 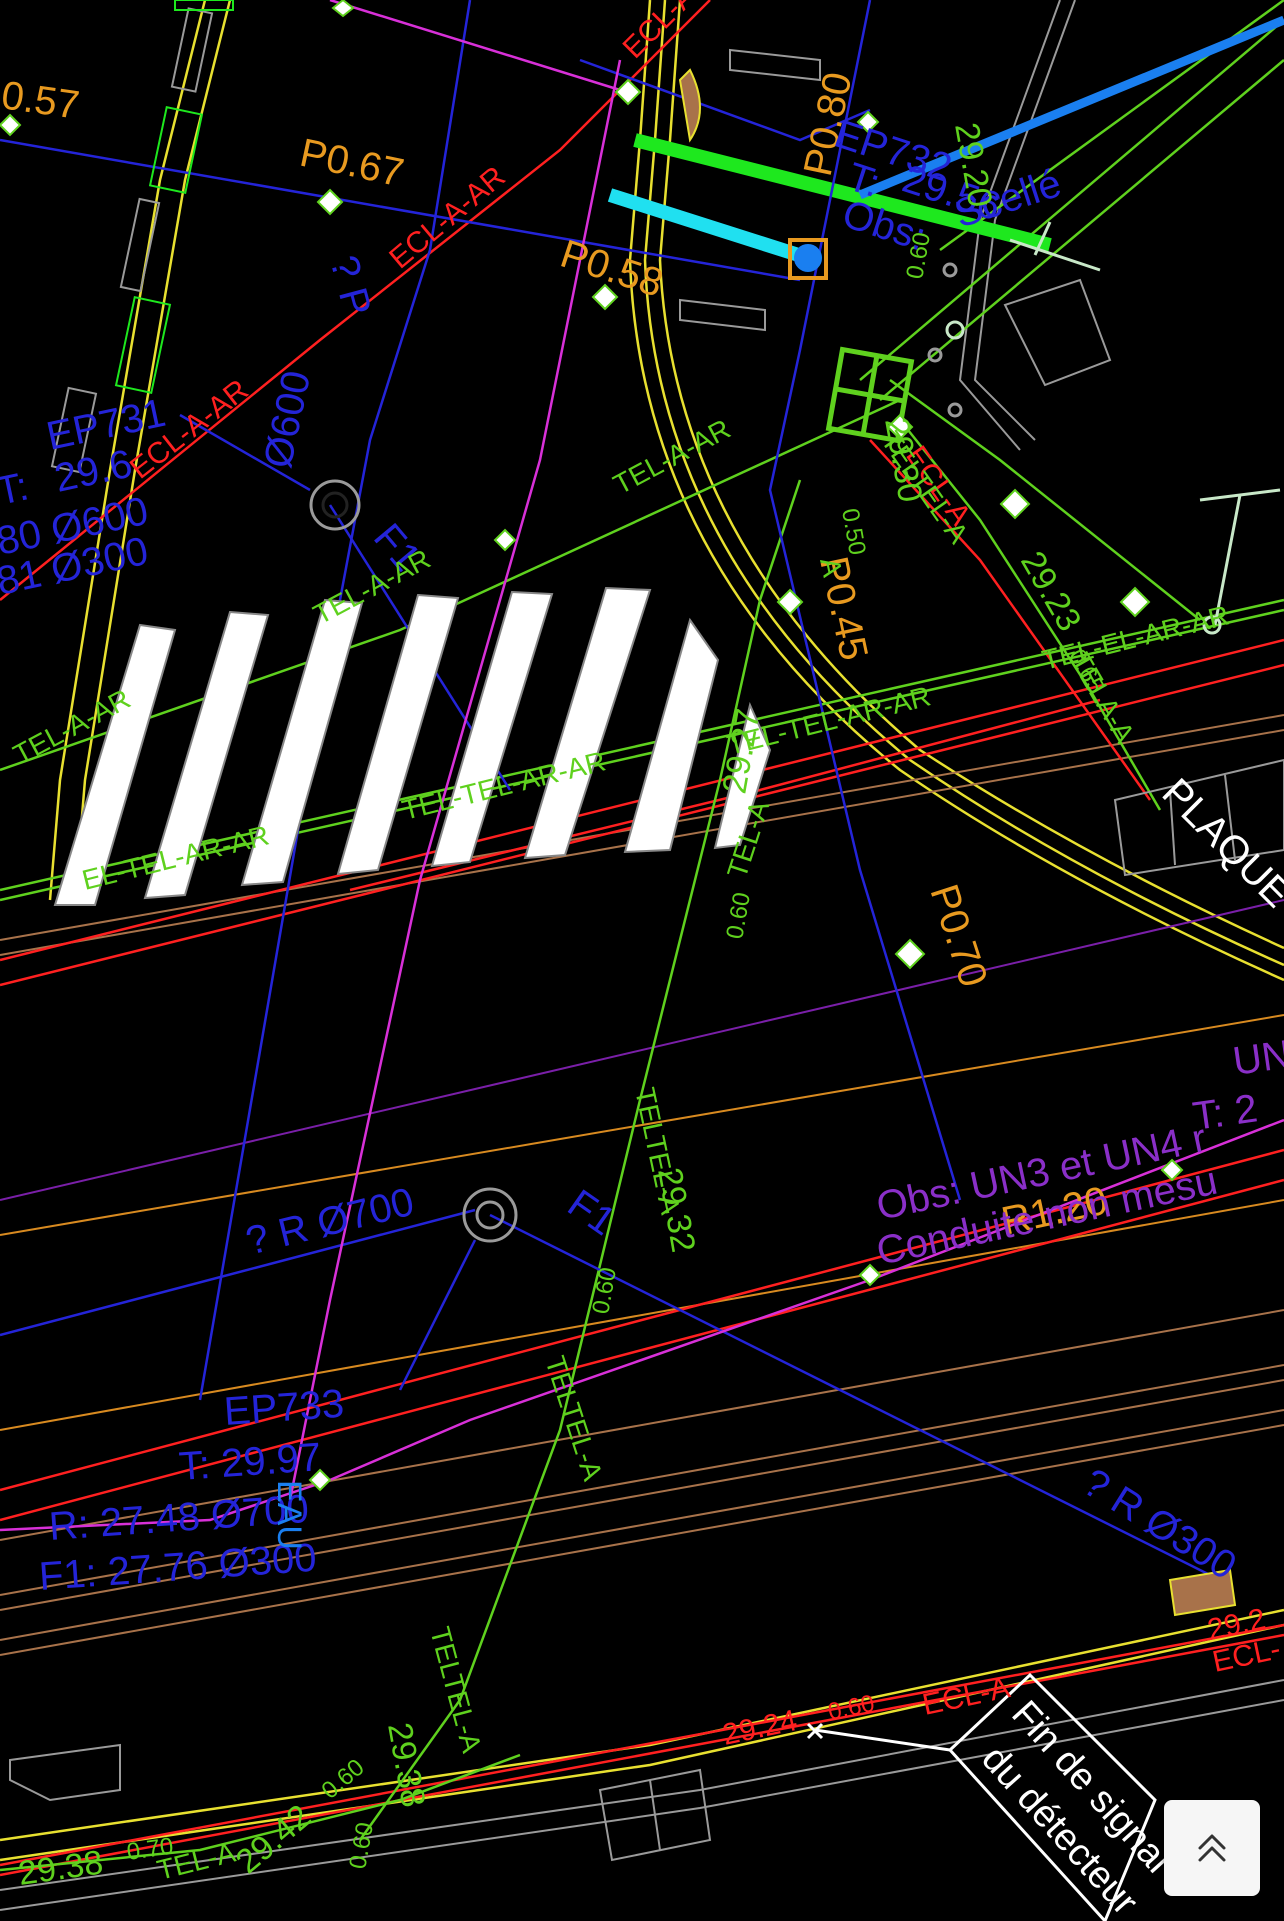 I want to click on label-ep733: EP733, so click(x=284, y=1408).